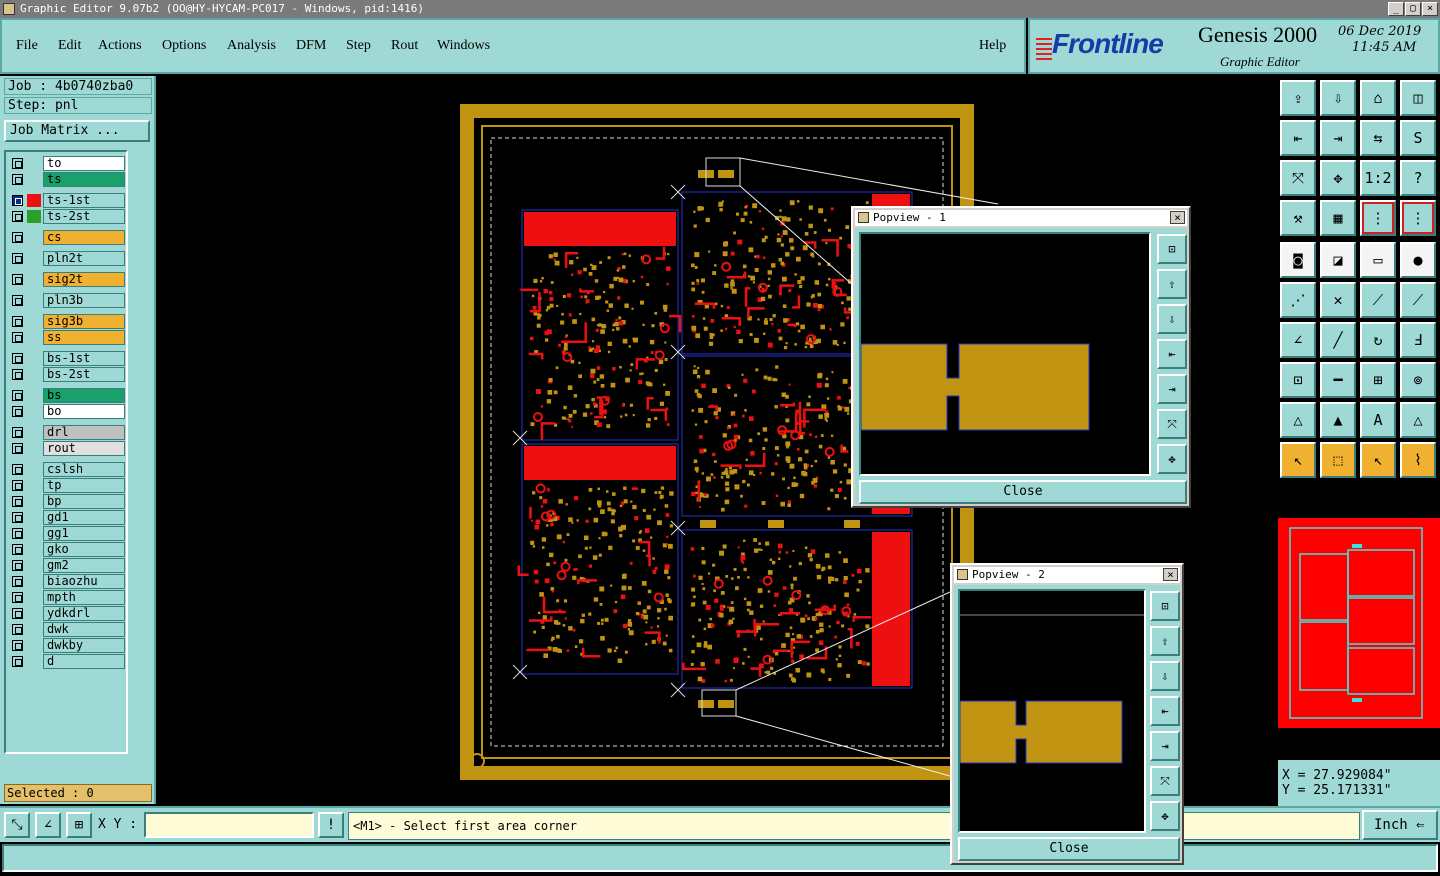  I want to click on popview-2-zoom-icon: ⊡, so click(1165, 606).